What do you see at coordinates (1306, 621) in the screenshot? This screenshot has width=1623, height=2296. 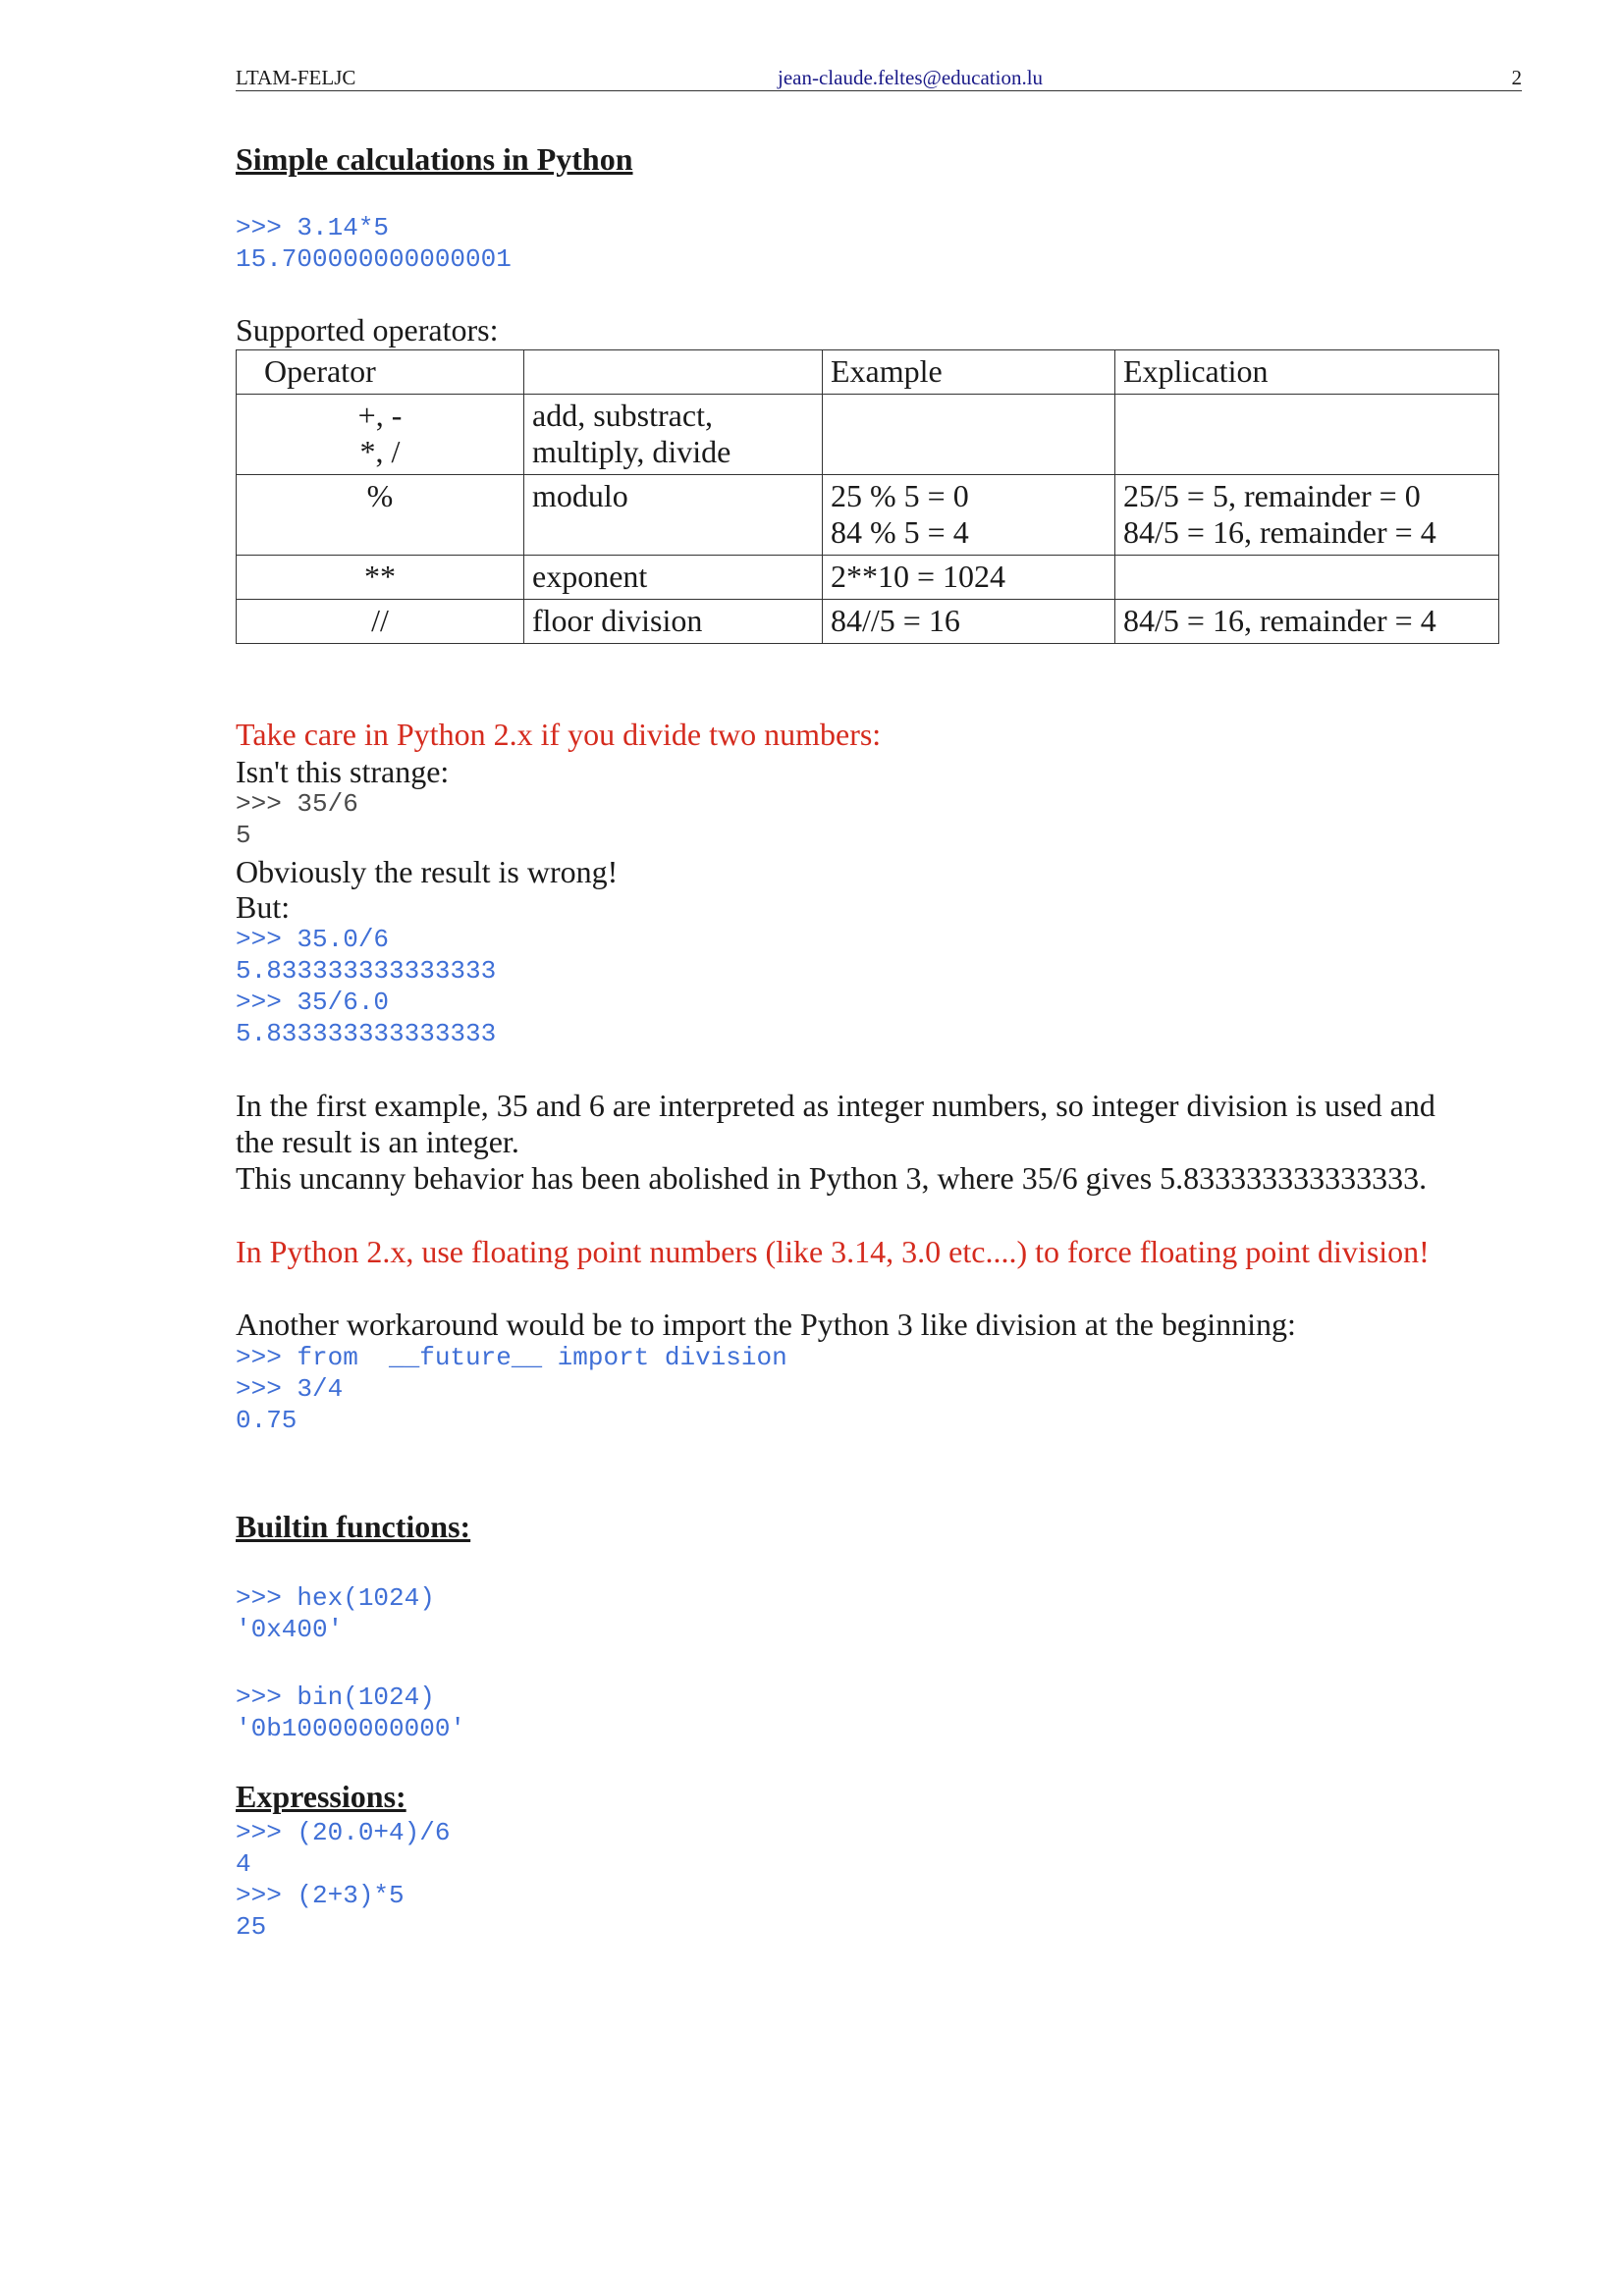 I see `explication-cell: 84/5 = 16, remainder = 4` at bounding box center [1306, 621].